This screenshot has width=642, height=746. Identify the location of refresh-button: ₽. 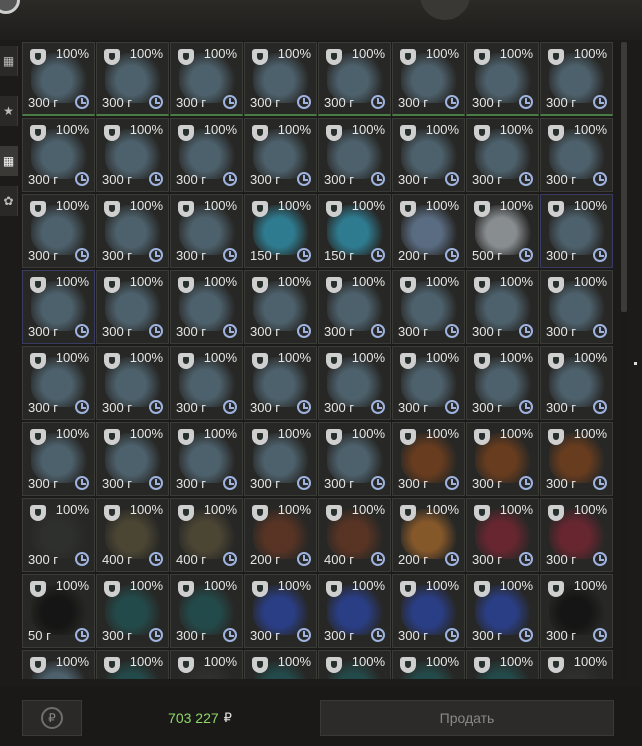
(52, 718).